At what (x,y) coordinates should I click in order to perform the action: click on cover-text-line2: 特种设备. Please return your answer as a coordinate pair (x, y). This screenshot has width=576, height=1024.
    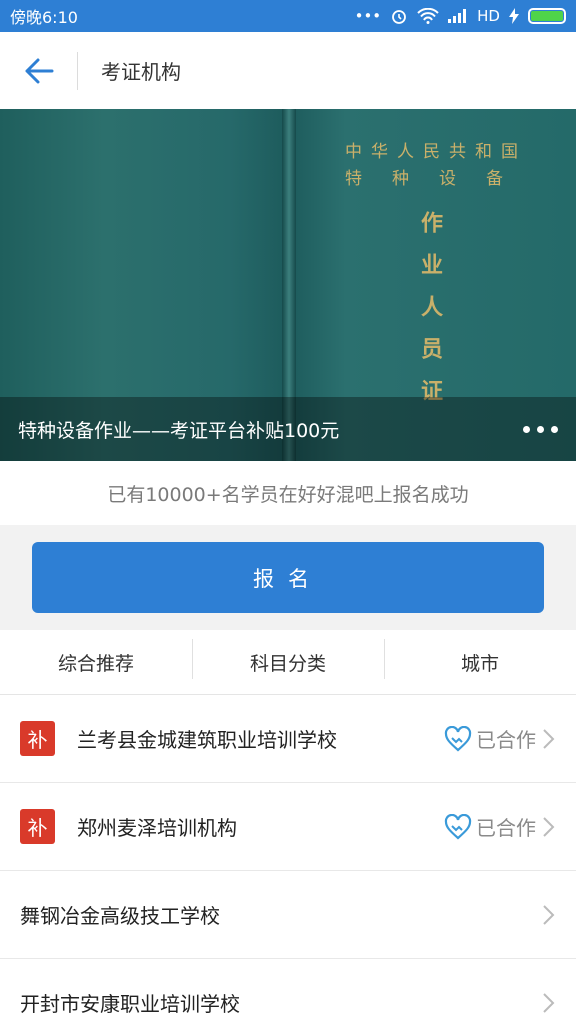
    Looking at the image, I should click on (439, 179).